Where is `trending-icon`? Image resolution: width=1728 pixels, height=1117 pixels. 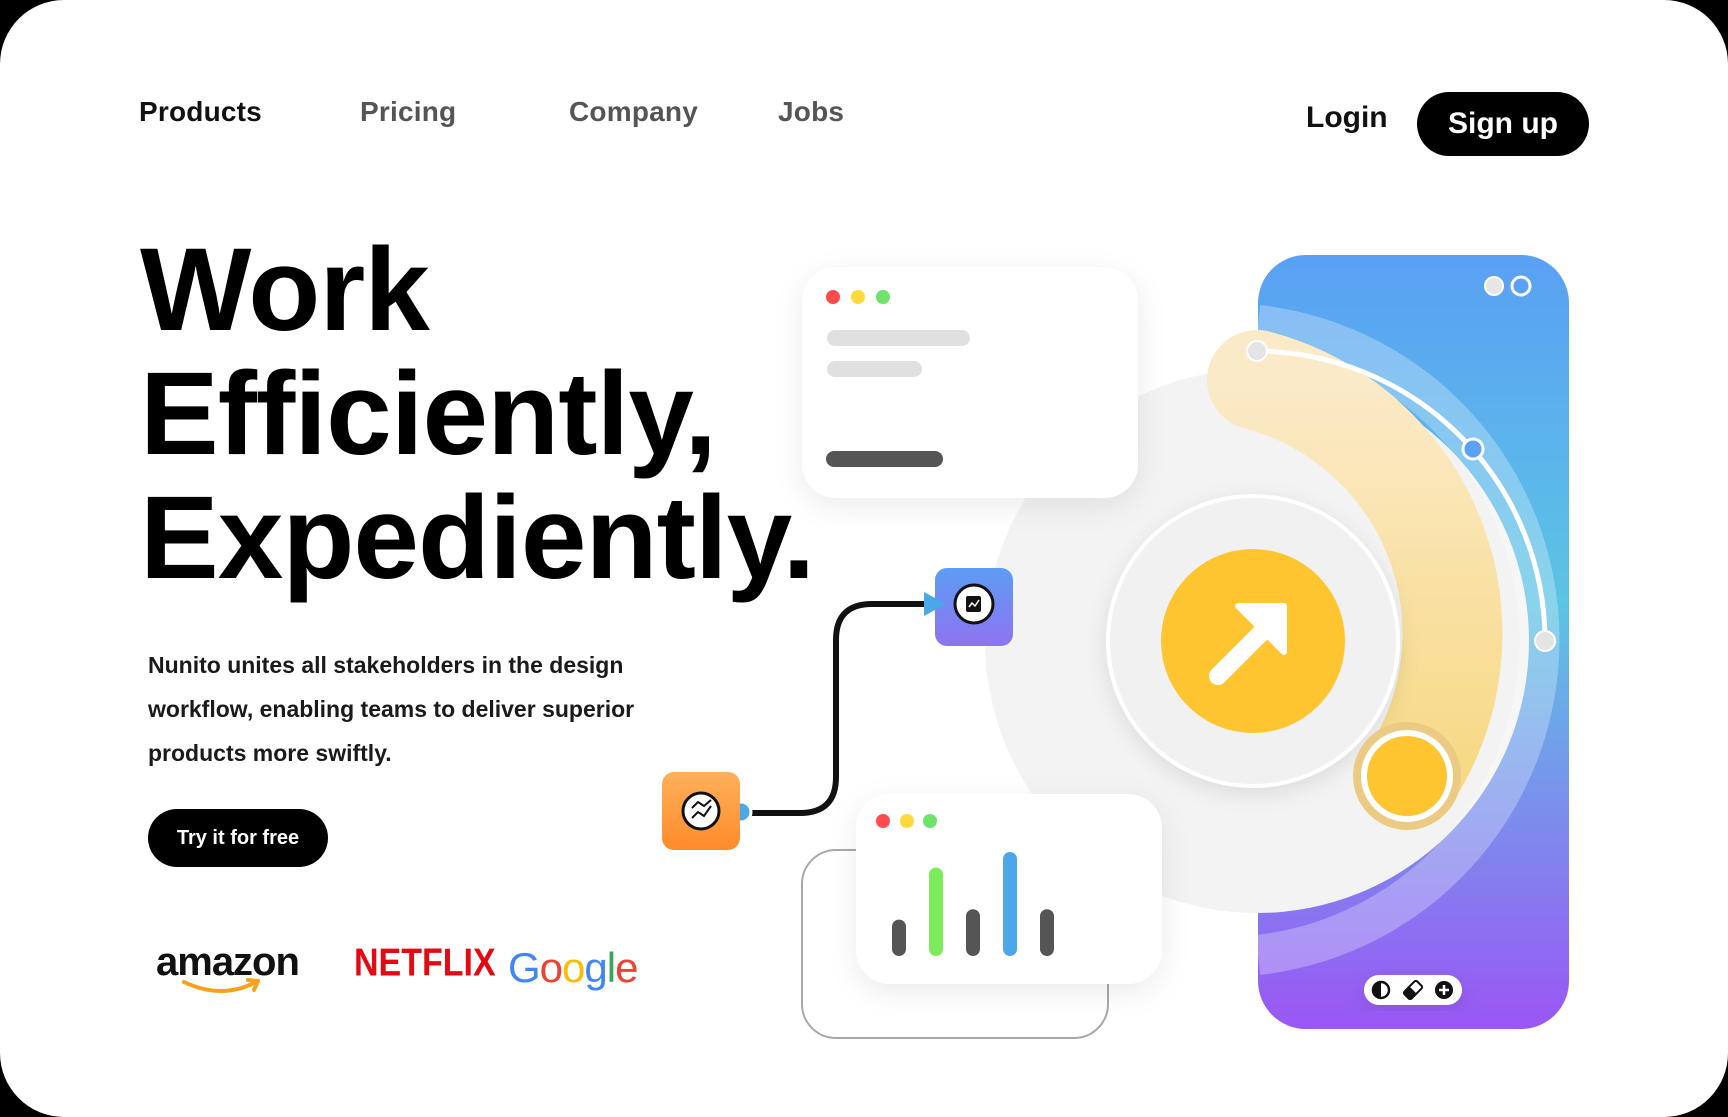
trending-icon is located at coordinates (701, 811).